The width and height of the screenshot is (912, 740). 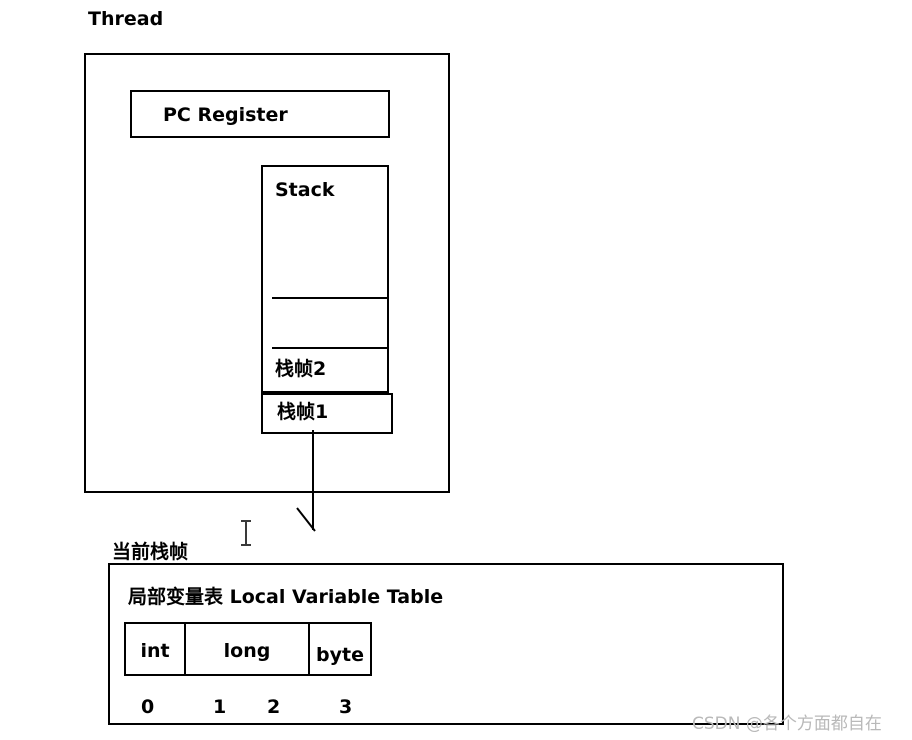 What do you see at coordinates (340, 655) in the screenshot?
I see `variable-slot-byte-label: byte` at bounding box center [340, 655].